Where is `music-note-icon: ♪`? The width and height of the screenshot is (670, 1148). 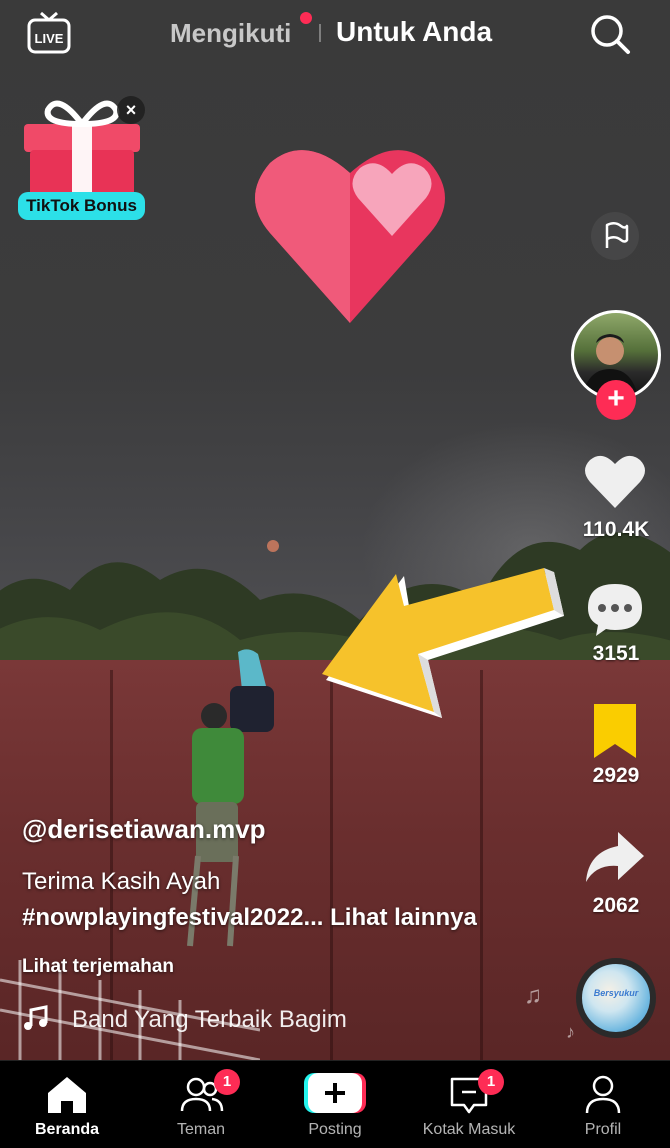
music-note-icon: ♪ is located at coordinates (570, 1032).